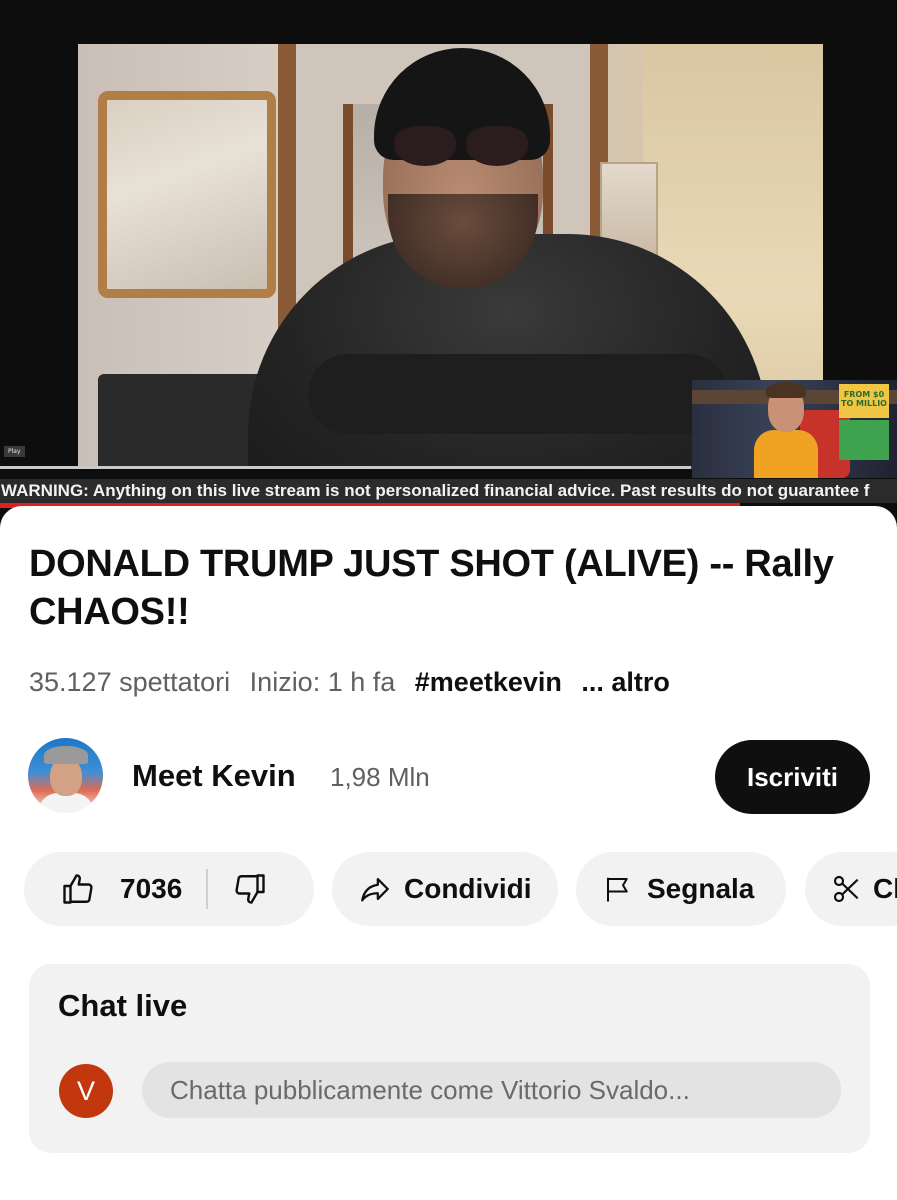 The image size is (897, 1200). What do you see at coordinates (617, 889) in the screenshot?
I see `flag-icon` at bounding box center [617, 889].